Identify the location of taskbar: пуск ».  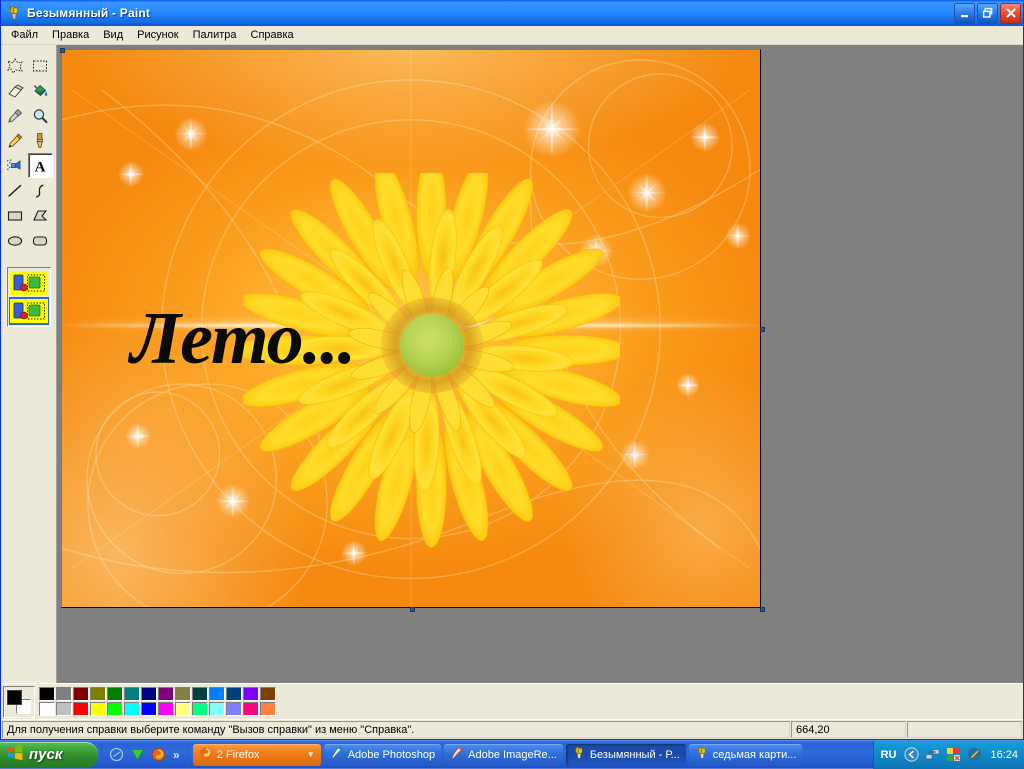
(512, 754).